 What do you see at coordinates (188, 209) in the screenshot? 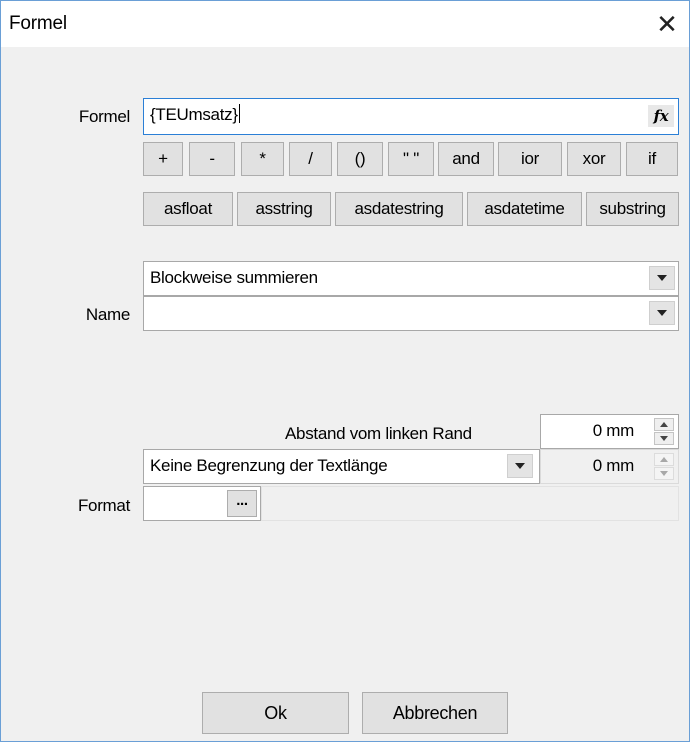
I see `function-asfloat-button: asfloat` at bounding box center [188, 209].